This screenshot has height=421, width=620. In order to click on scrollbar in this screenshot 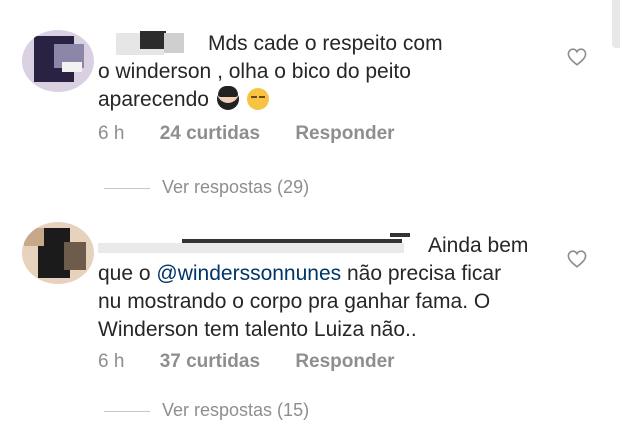, I will do `click(616, 24)`.